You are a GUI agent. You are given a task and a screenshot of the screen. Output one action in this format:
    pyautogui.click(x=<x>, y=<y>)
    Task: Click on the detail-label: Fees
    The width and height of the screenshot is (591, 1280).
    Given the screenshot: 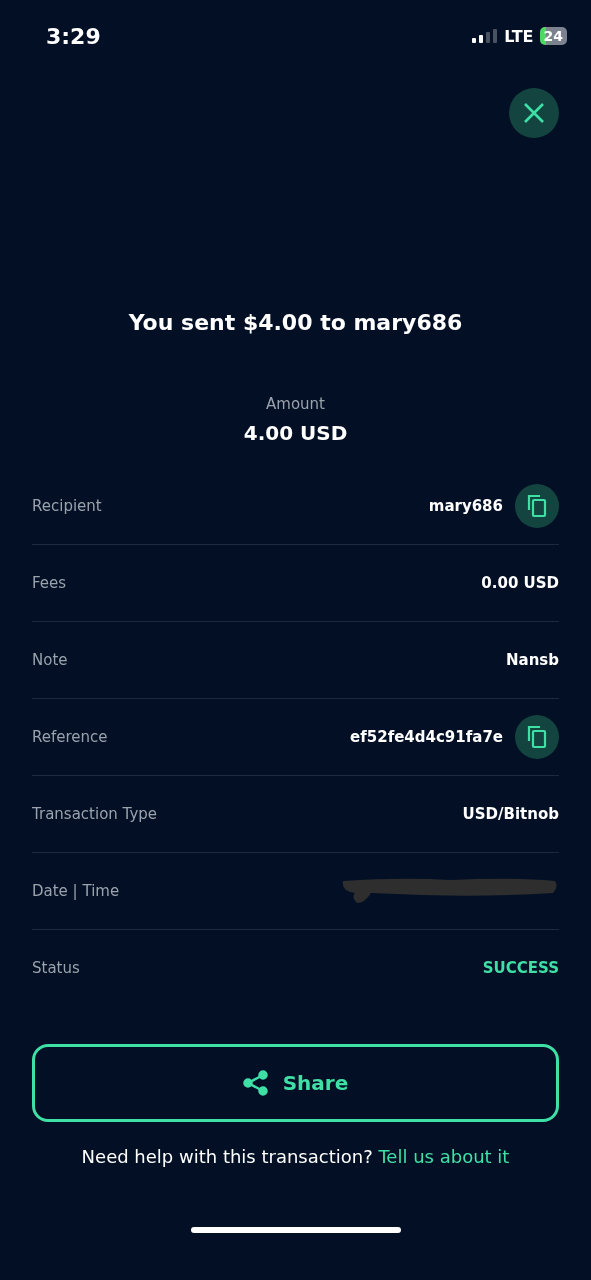 What is the action you would take?
    pyautogui.click(x=49, y=583)
    